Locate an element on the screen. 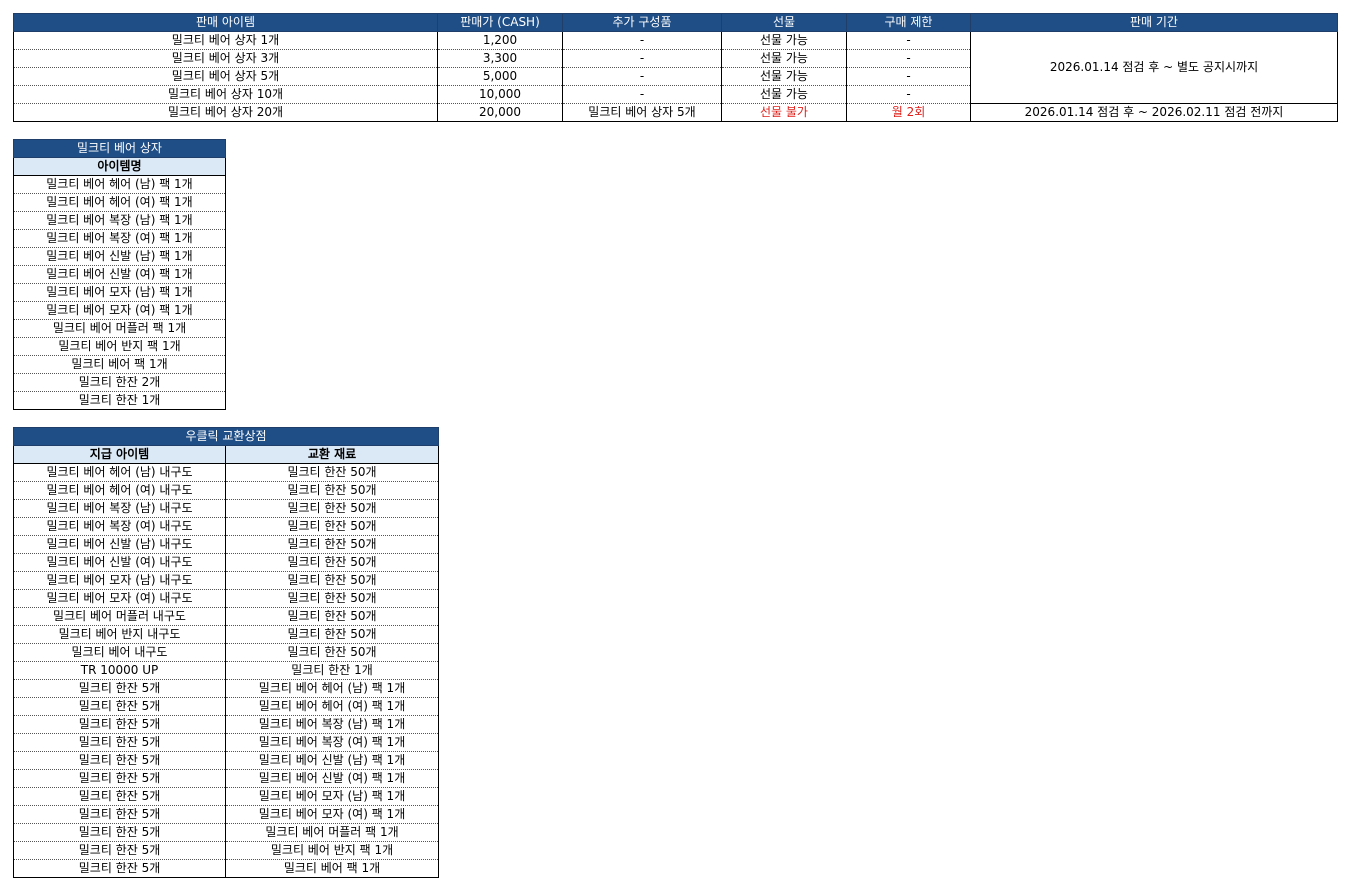 The height and width of the screenshot is (892, 1353). box-item-name: 밀크티 한잔 1개 is located at coordinates (119, 400).